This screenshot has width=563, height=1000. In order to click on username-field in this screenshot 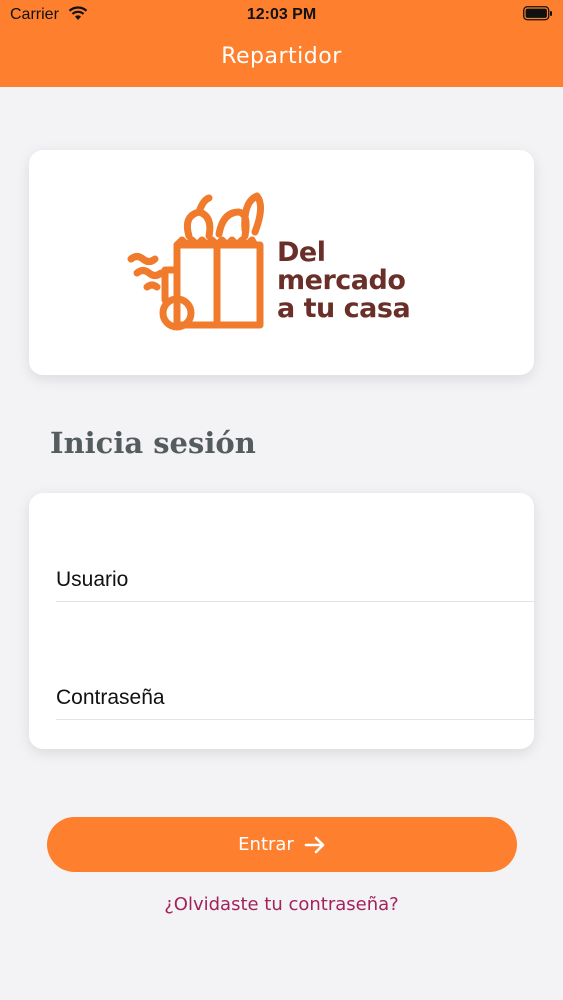, I will do `click(295, 580)`.